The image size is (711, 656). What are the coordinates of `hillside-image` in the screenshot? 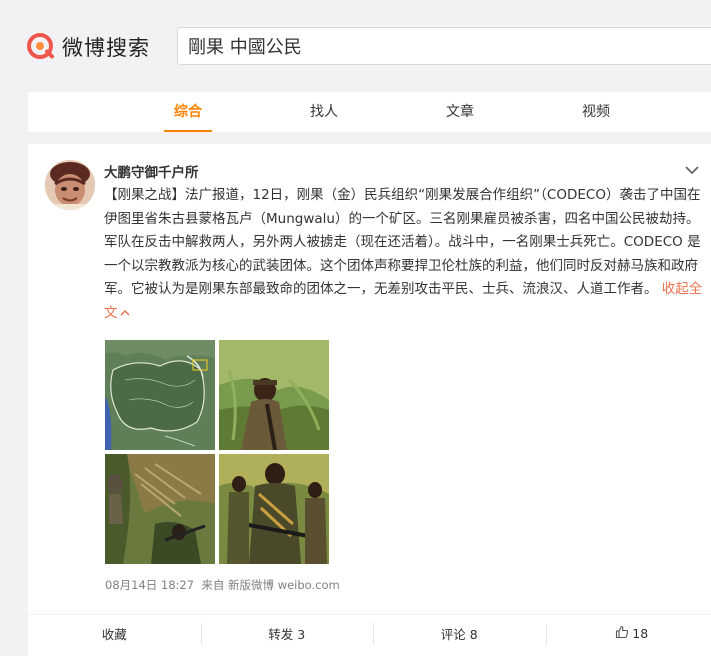 It's located at (160, 509).